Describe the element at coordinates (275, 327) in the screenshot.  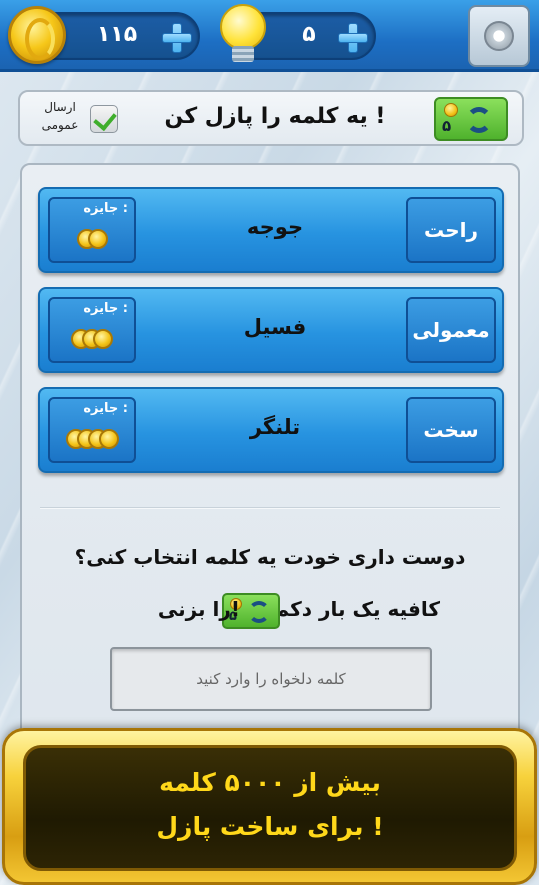
I see `level-word: فسیل` at that location.